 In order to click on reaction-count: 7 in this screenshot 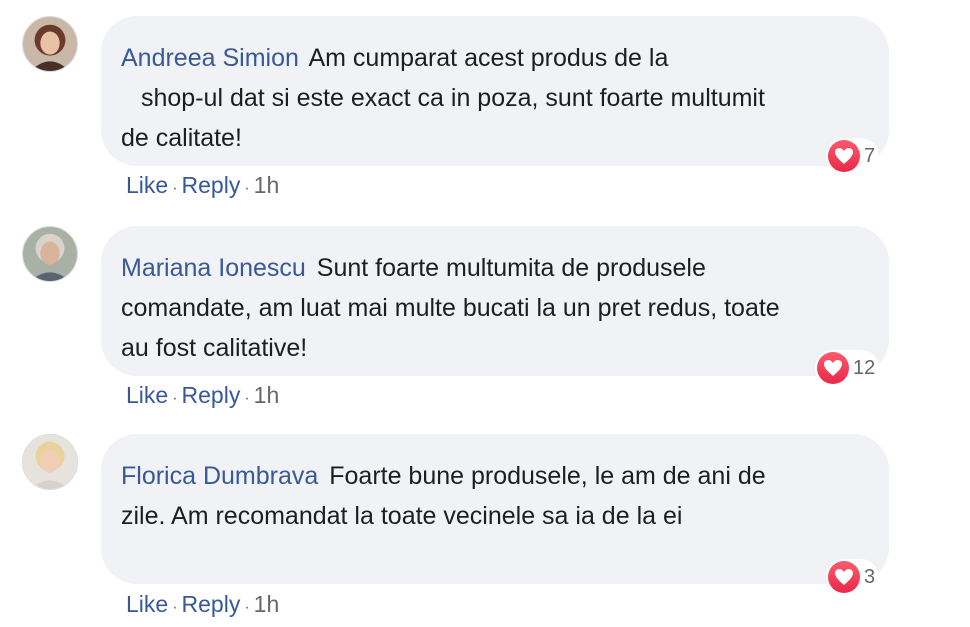, I will do `click(870, 155)`.